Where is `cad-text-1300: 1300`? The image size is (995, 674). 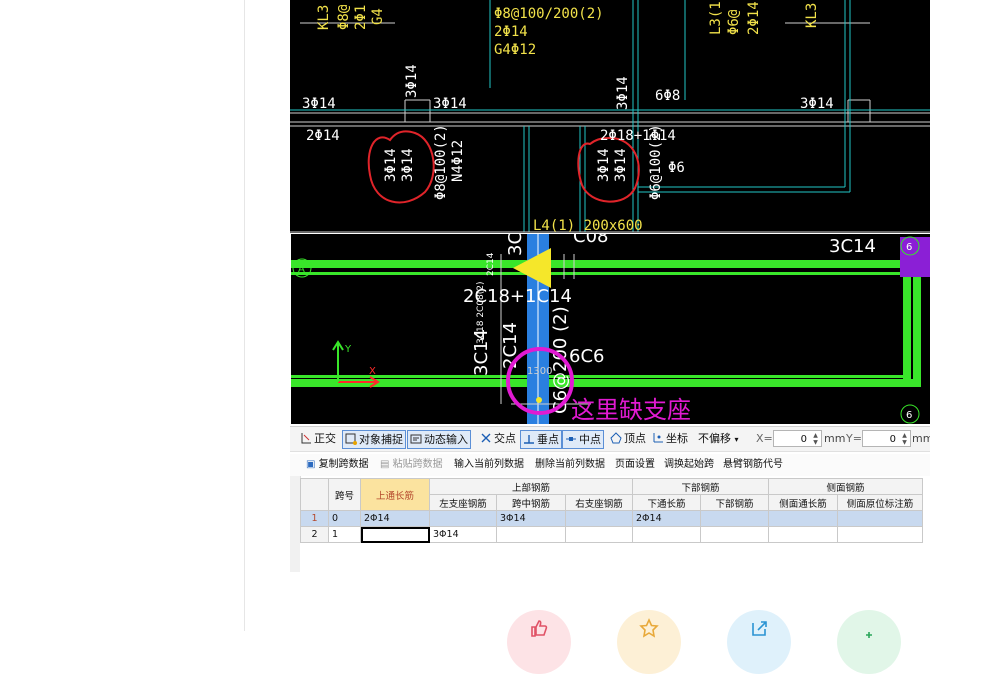 cad-text-1300: 1300 is located at coordinates (539, 371).